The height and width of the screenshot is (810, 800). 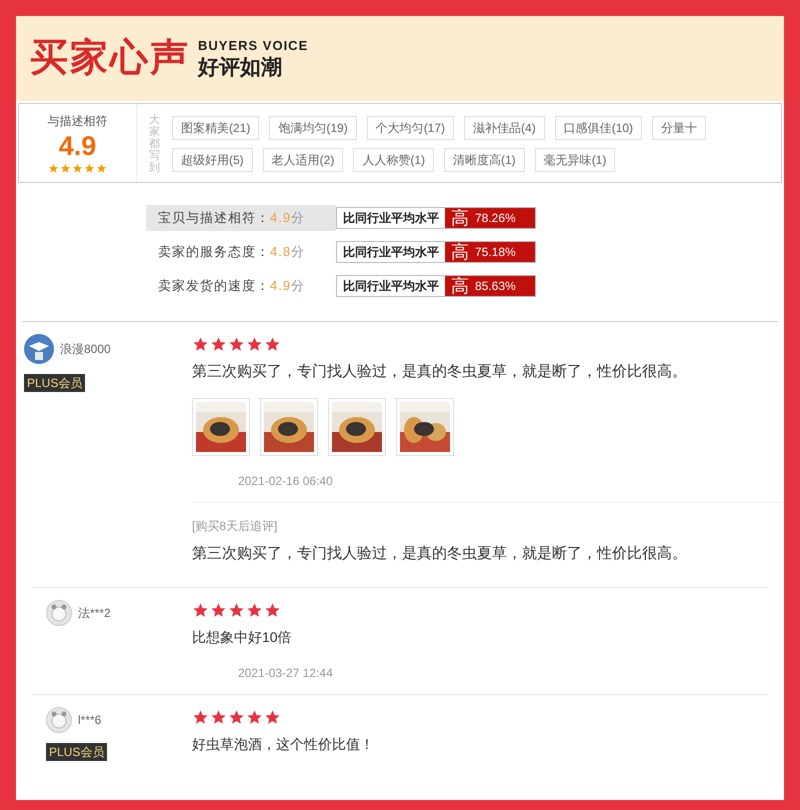 What do you see at coordinates (484, 160) in the screenshot?
I see `tag-chip: 清晰度高(1)` at bounding box center [484, 160].